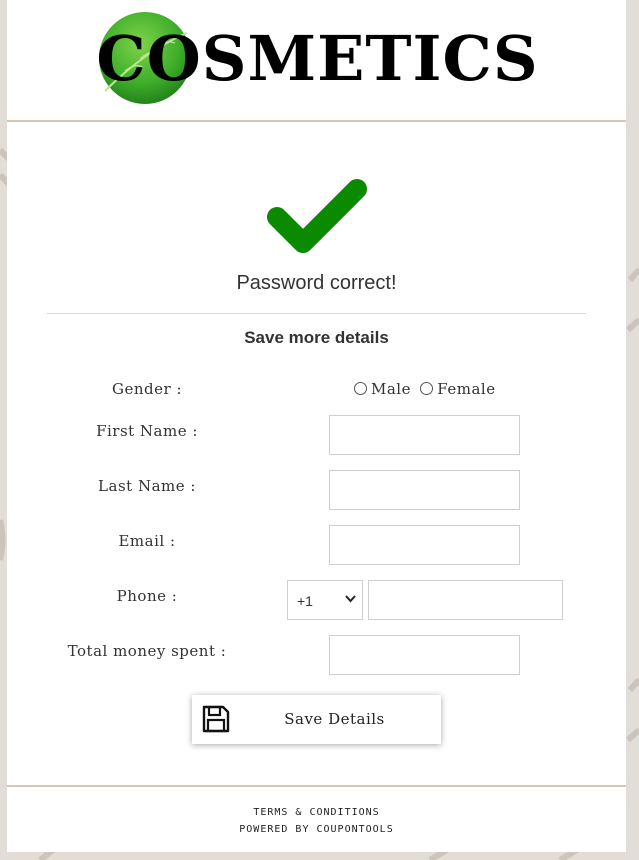 The width and height of the screenshot is (639, 860). What do you see at coordinates (317, 216) in the screenshot?
I see `checkmark-icon` at bounding box center [317, 216].